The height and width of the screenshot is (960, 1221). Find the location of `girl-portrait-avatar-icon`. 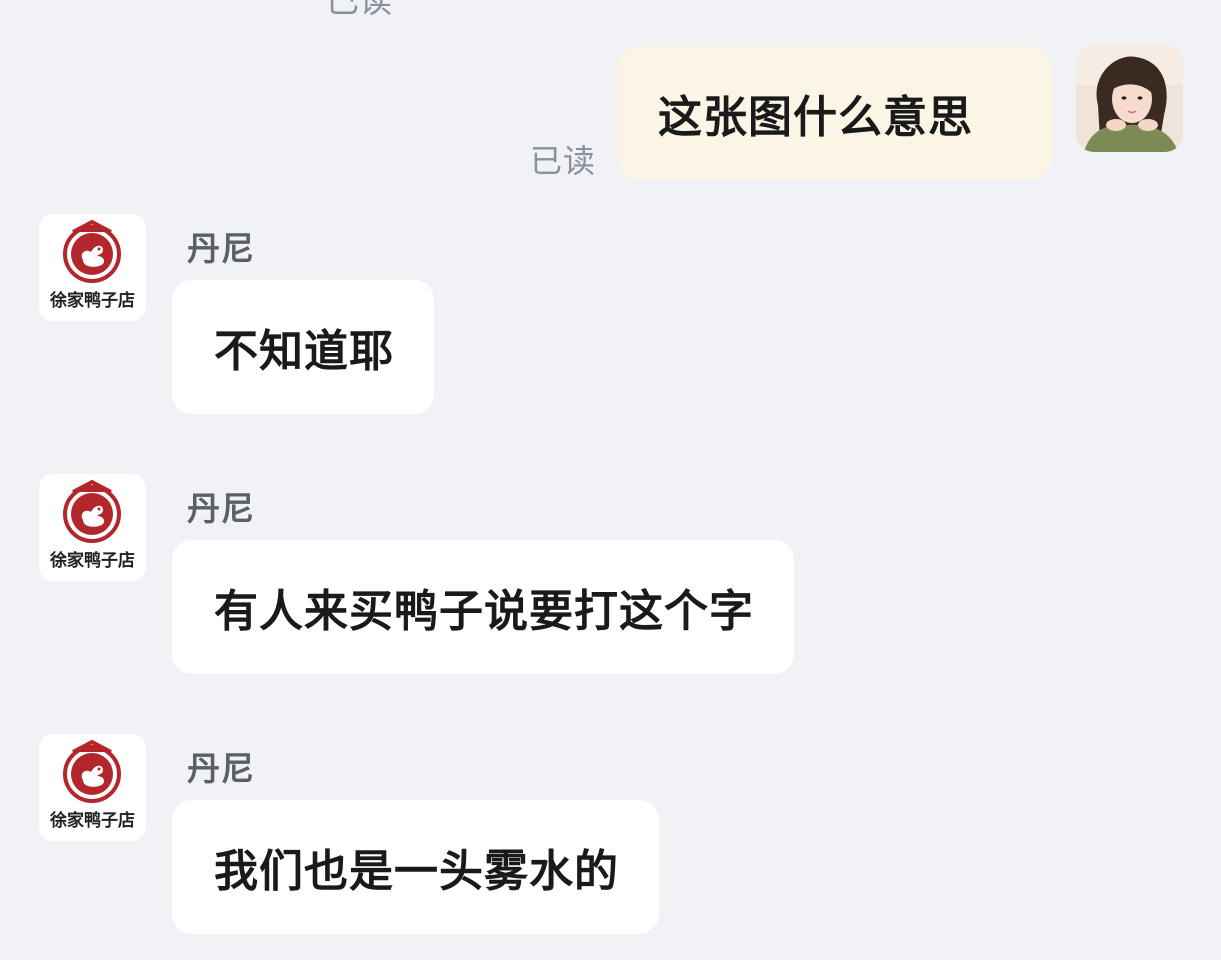

girl-portrait-avatar-icon is located at coordinates (1129, 98).